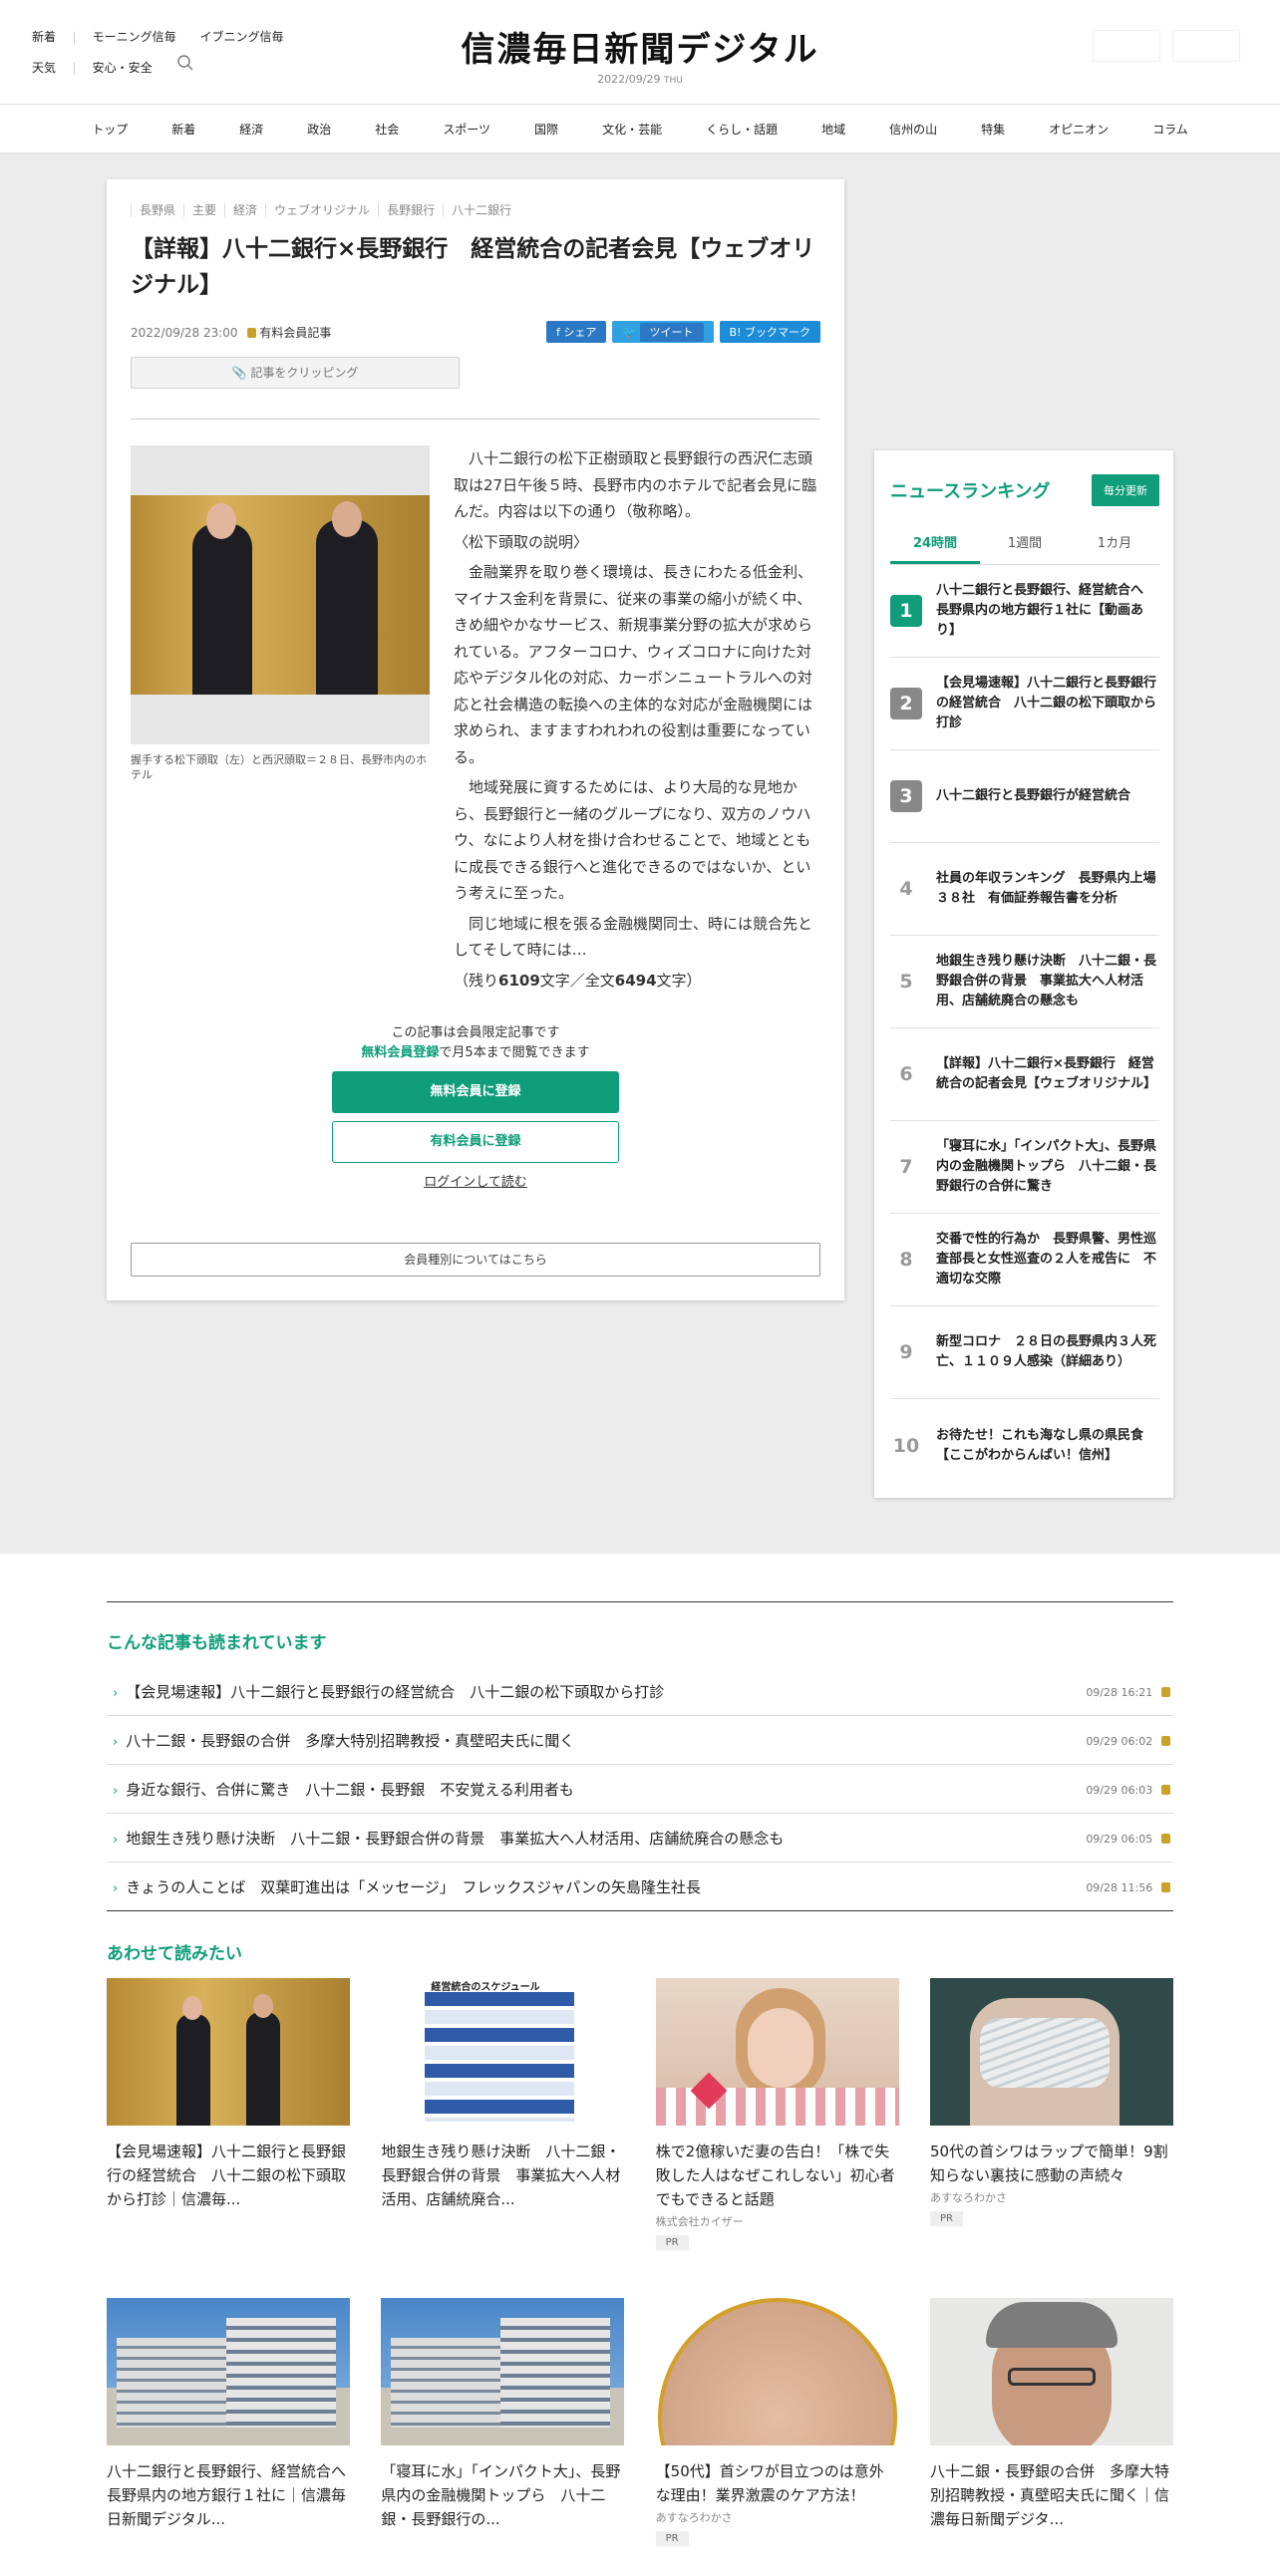 The image size is (1280, 2576). I want to click on rank-number: 9, so click(906, 1352).